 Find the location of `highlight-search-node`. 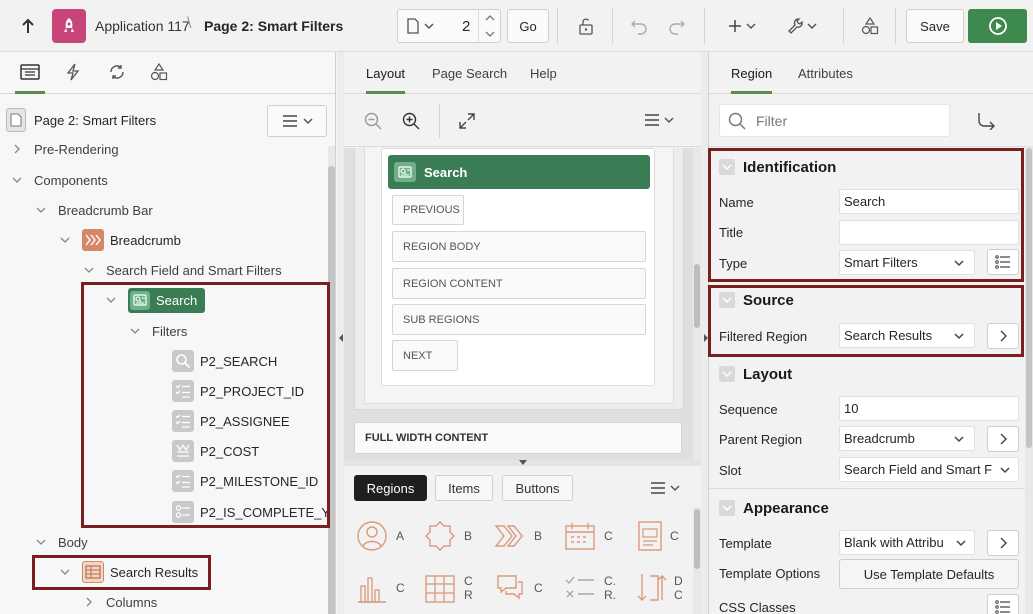

highlight-search-node is located at coordinates (205, 405).